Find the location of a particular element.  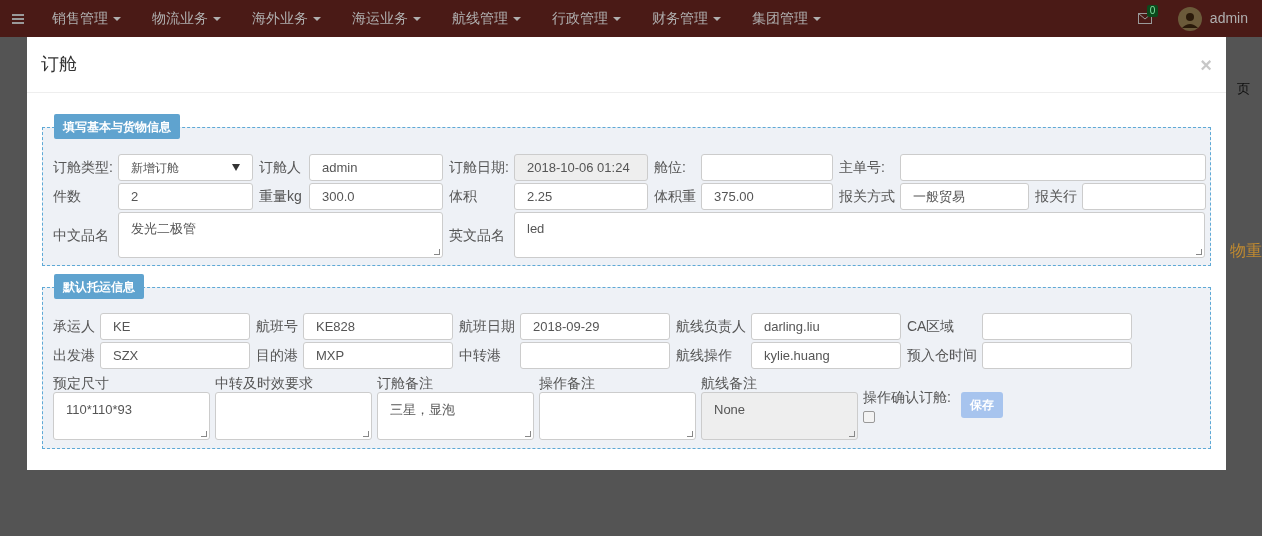

nav-menu-item: 物流业务 is located at coordinates (202, 18).